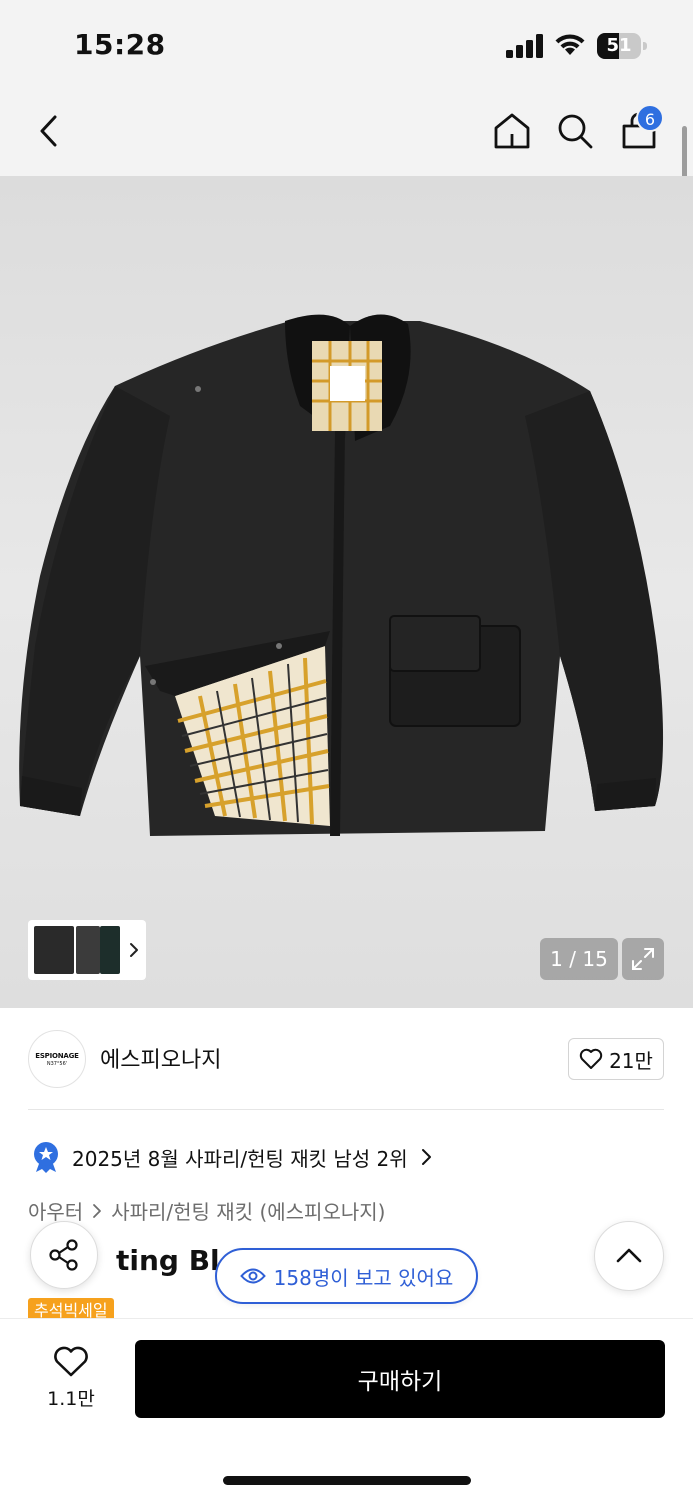  I want to click on breadcrumb-category: 아우터, so click(55, 1210).